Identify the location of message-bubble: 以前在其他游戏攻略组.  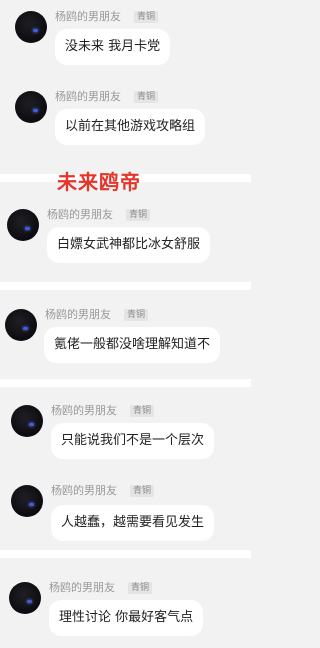
(130, 127).